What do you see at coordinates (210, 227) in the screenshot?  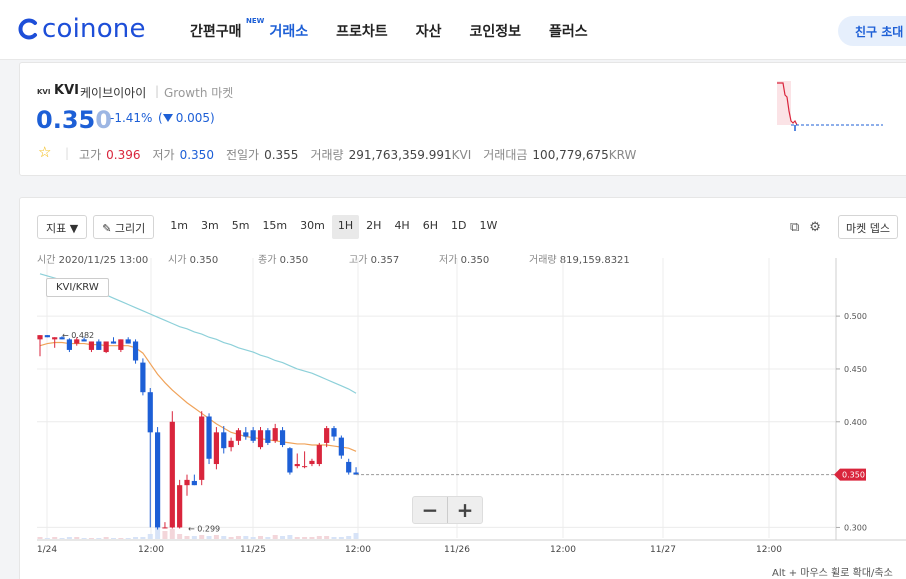 I see `timeframe-3m: 3m` at bounding box center [210, 227].